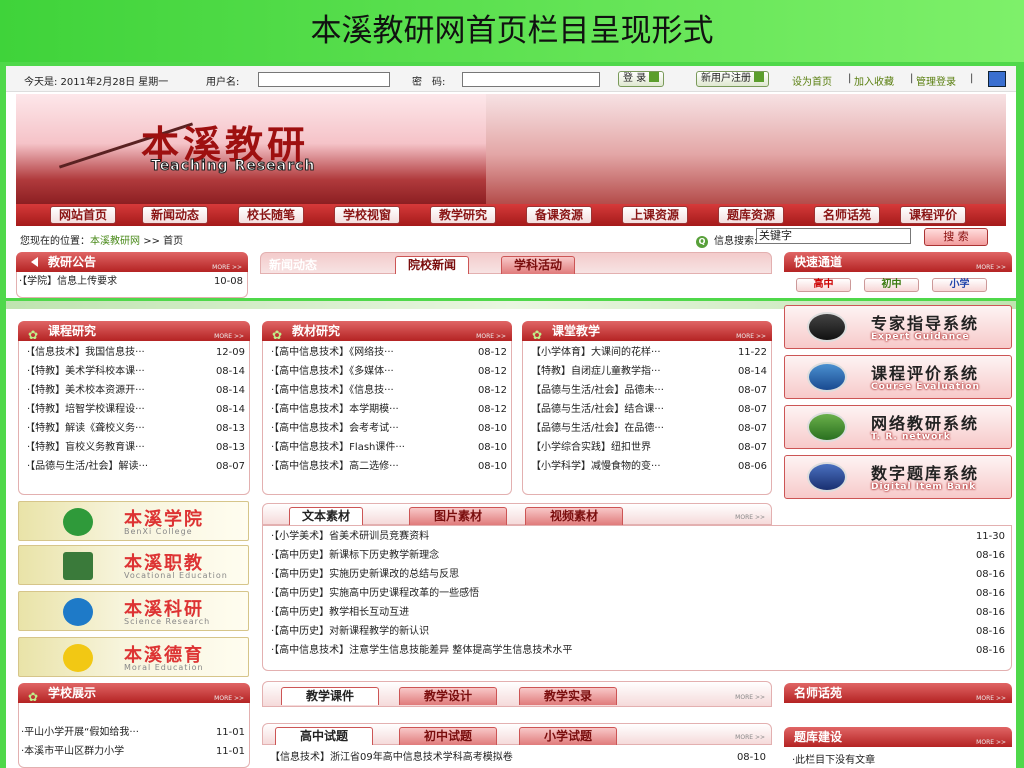 The width and height of the screenshot is (1024, 768). I want to click on tab-school-news: 院校新闻, so click(432, 265).